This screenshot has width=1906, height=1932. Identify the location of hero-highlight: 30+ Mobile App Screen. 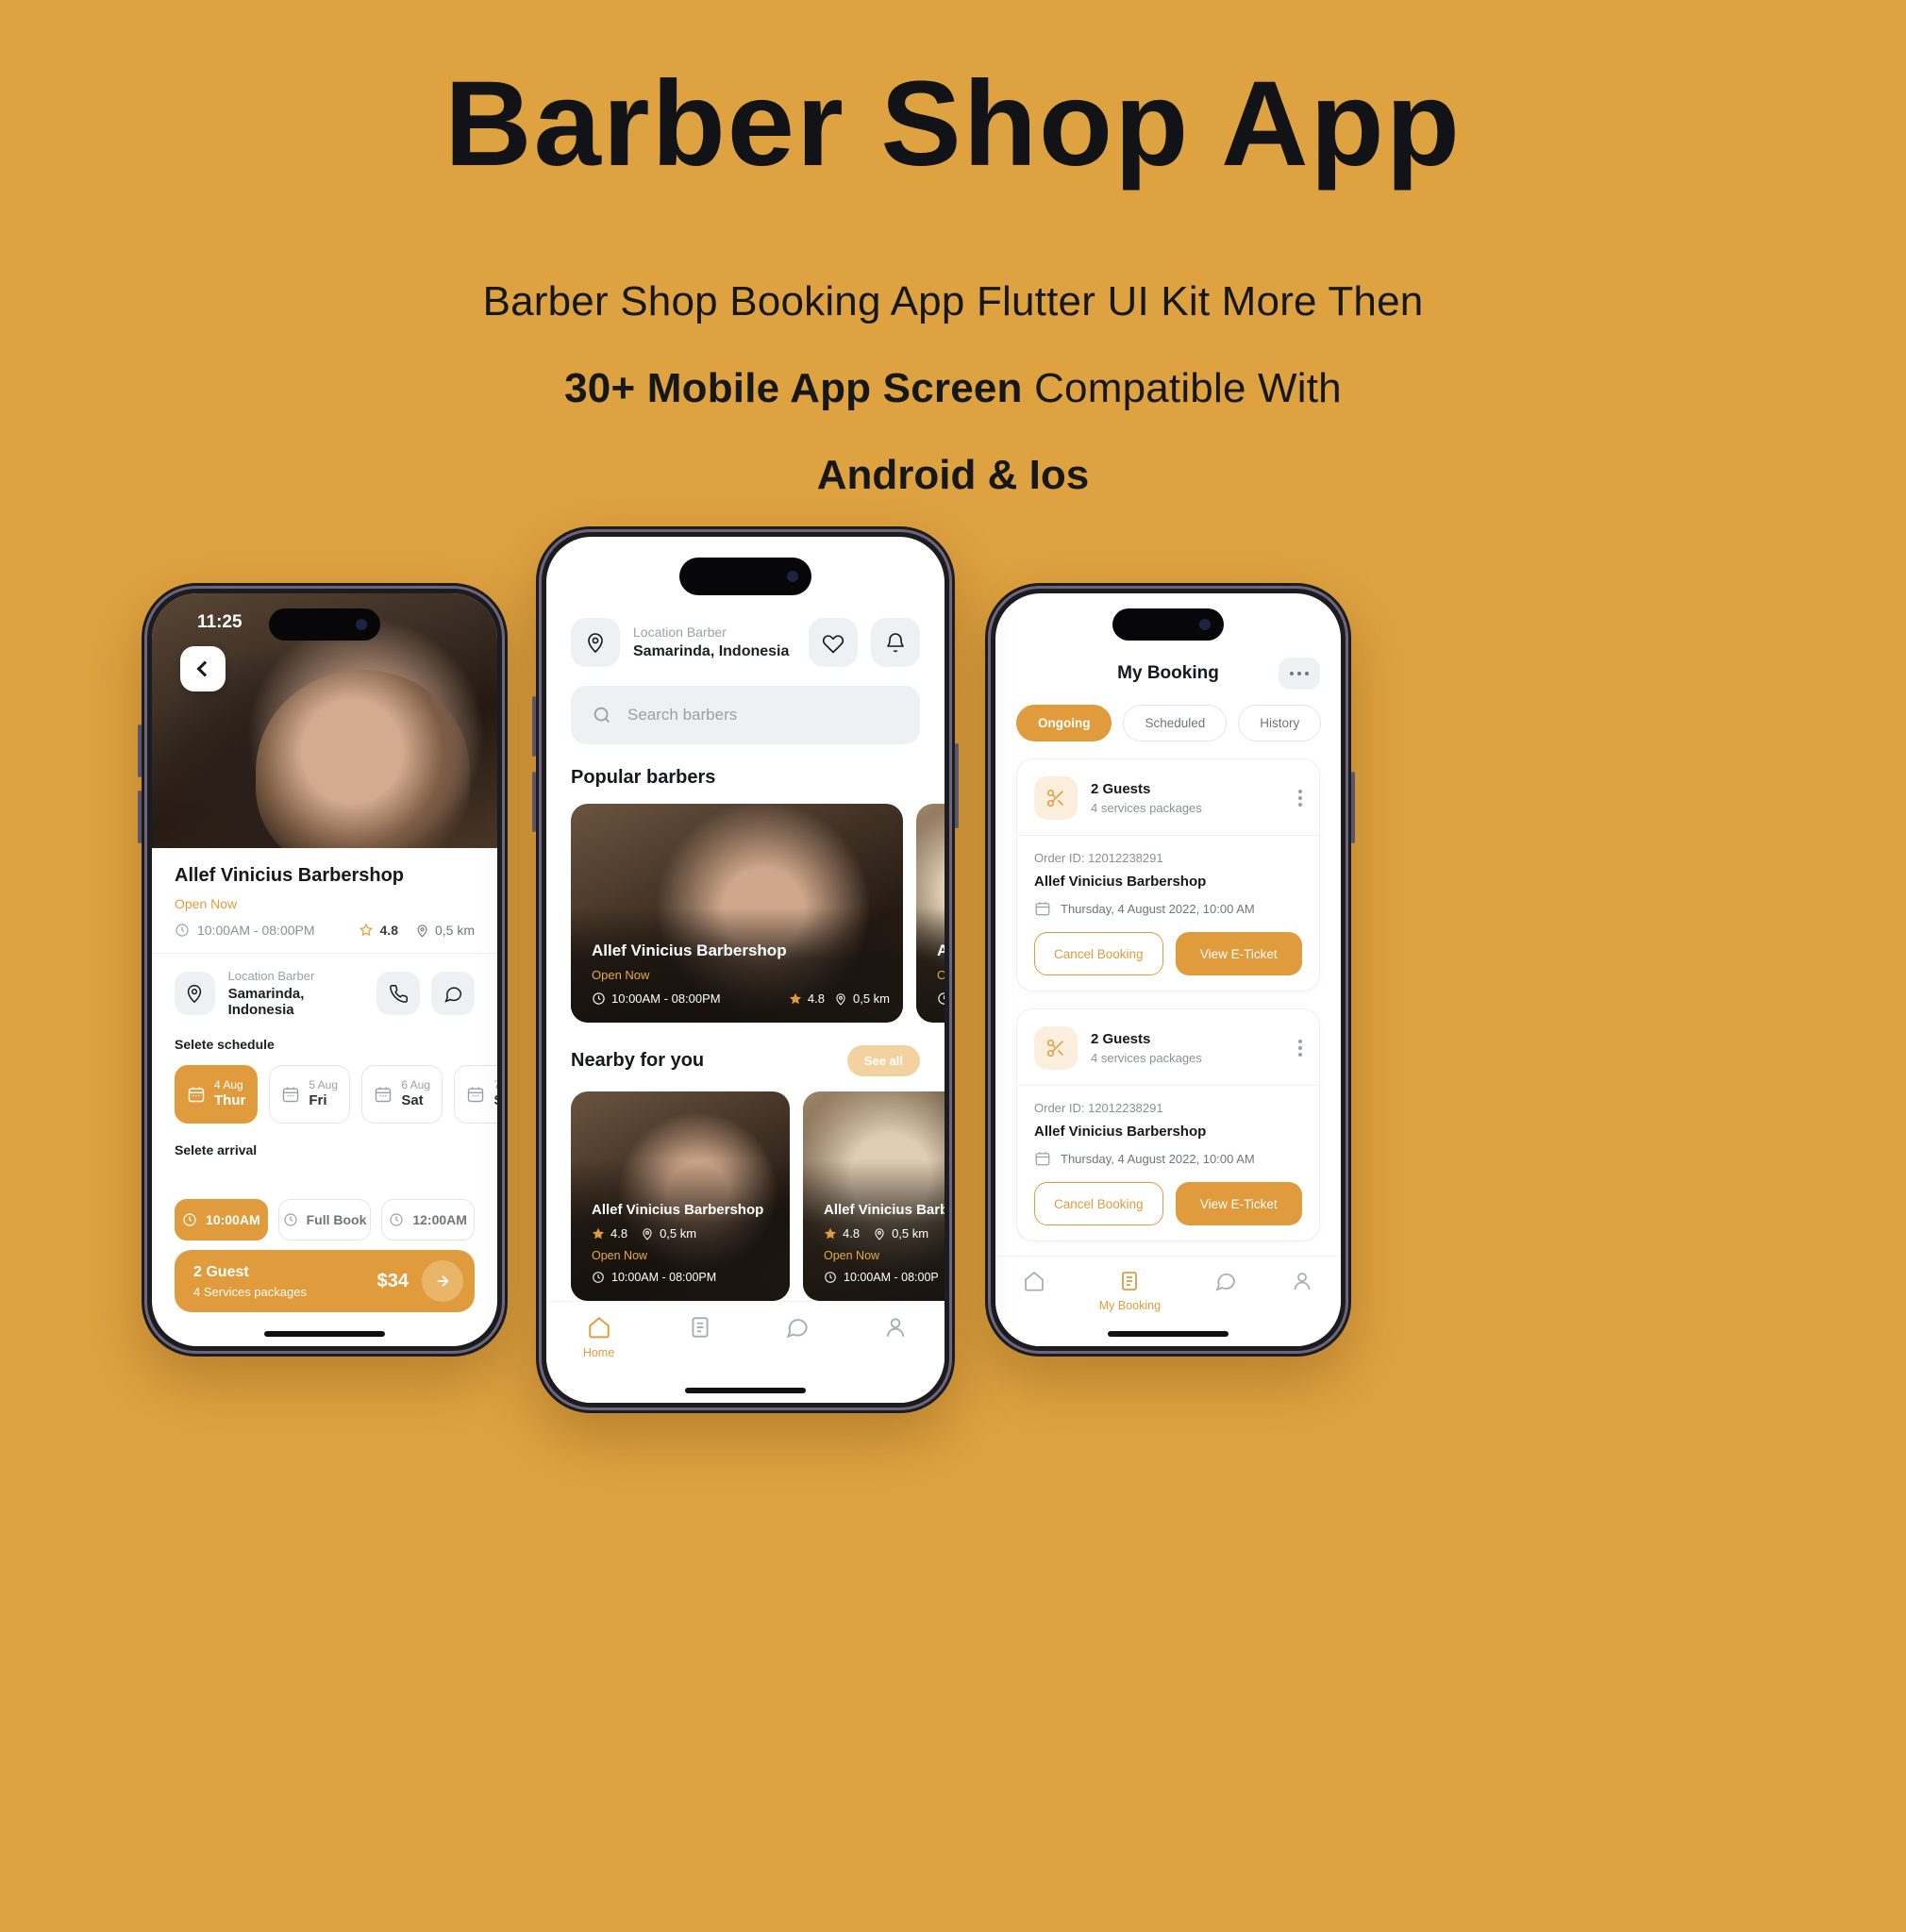
(793, 388).